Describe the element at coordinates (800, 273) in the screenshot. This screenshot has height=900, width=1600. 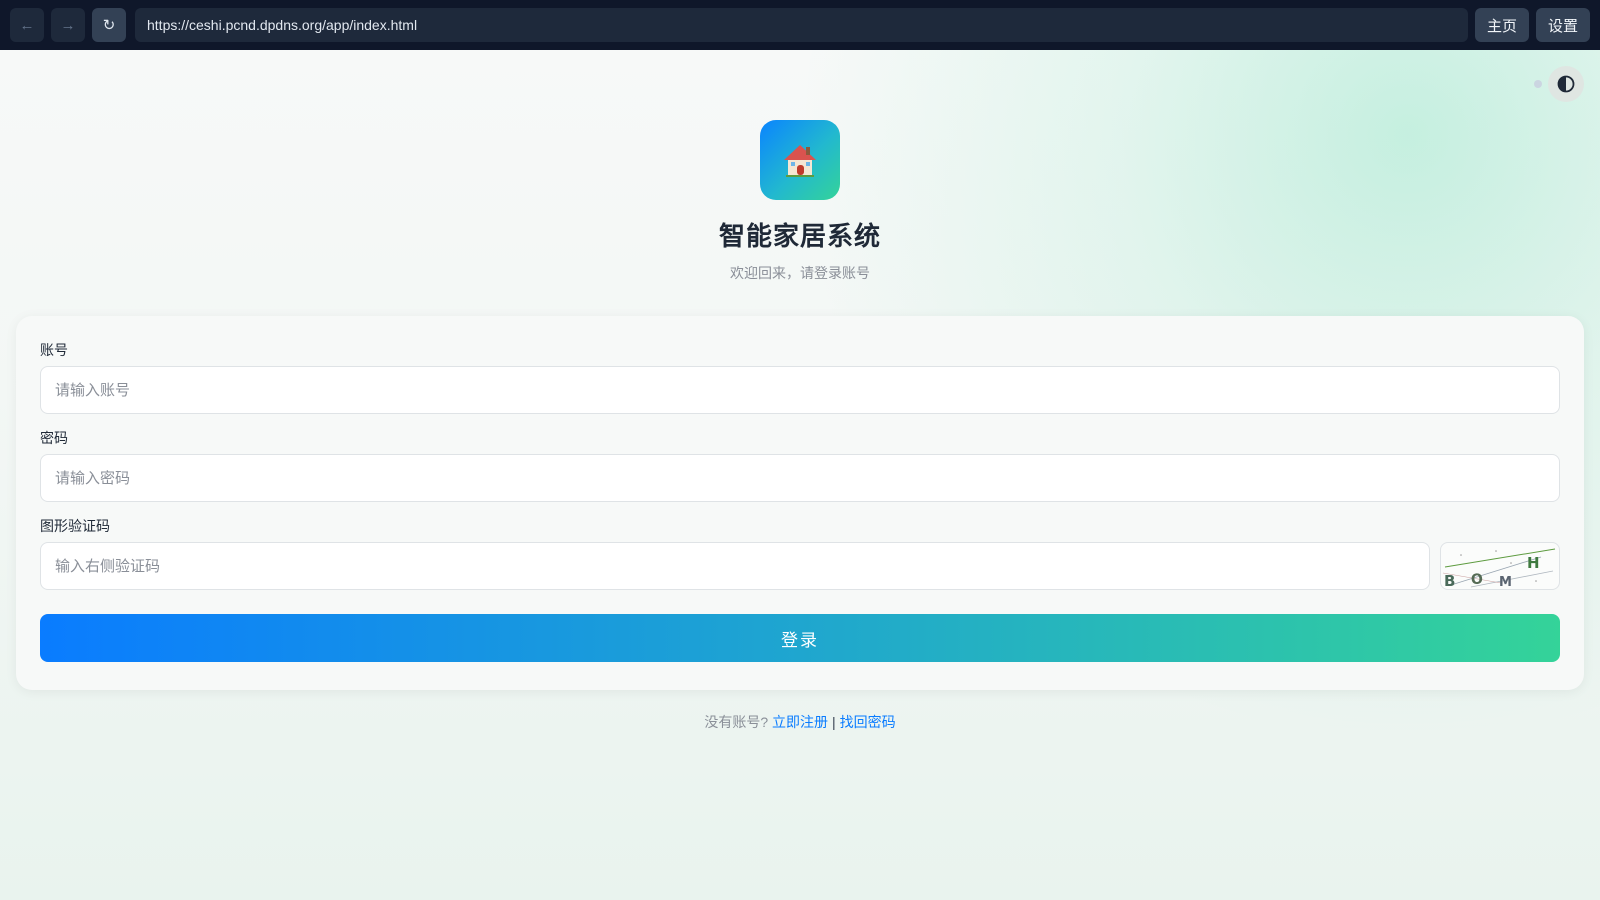
I see `page-subtitle: 欢迎回来，请登录账号` at that location.